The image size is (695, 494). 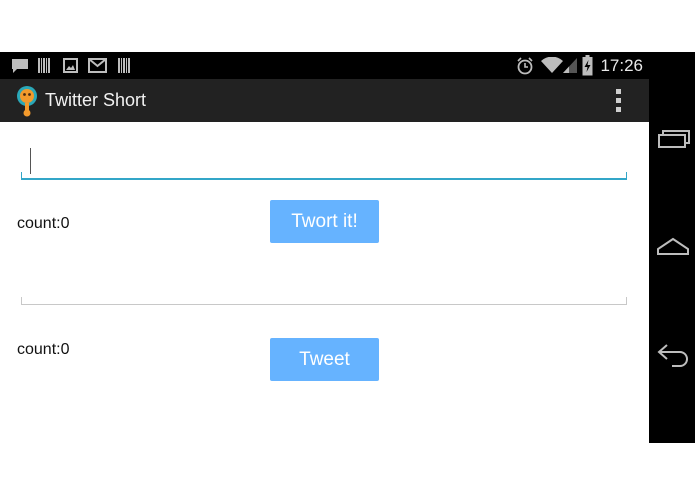 I want to click on recent-apps-icon, so click(x=673, y=141).